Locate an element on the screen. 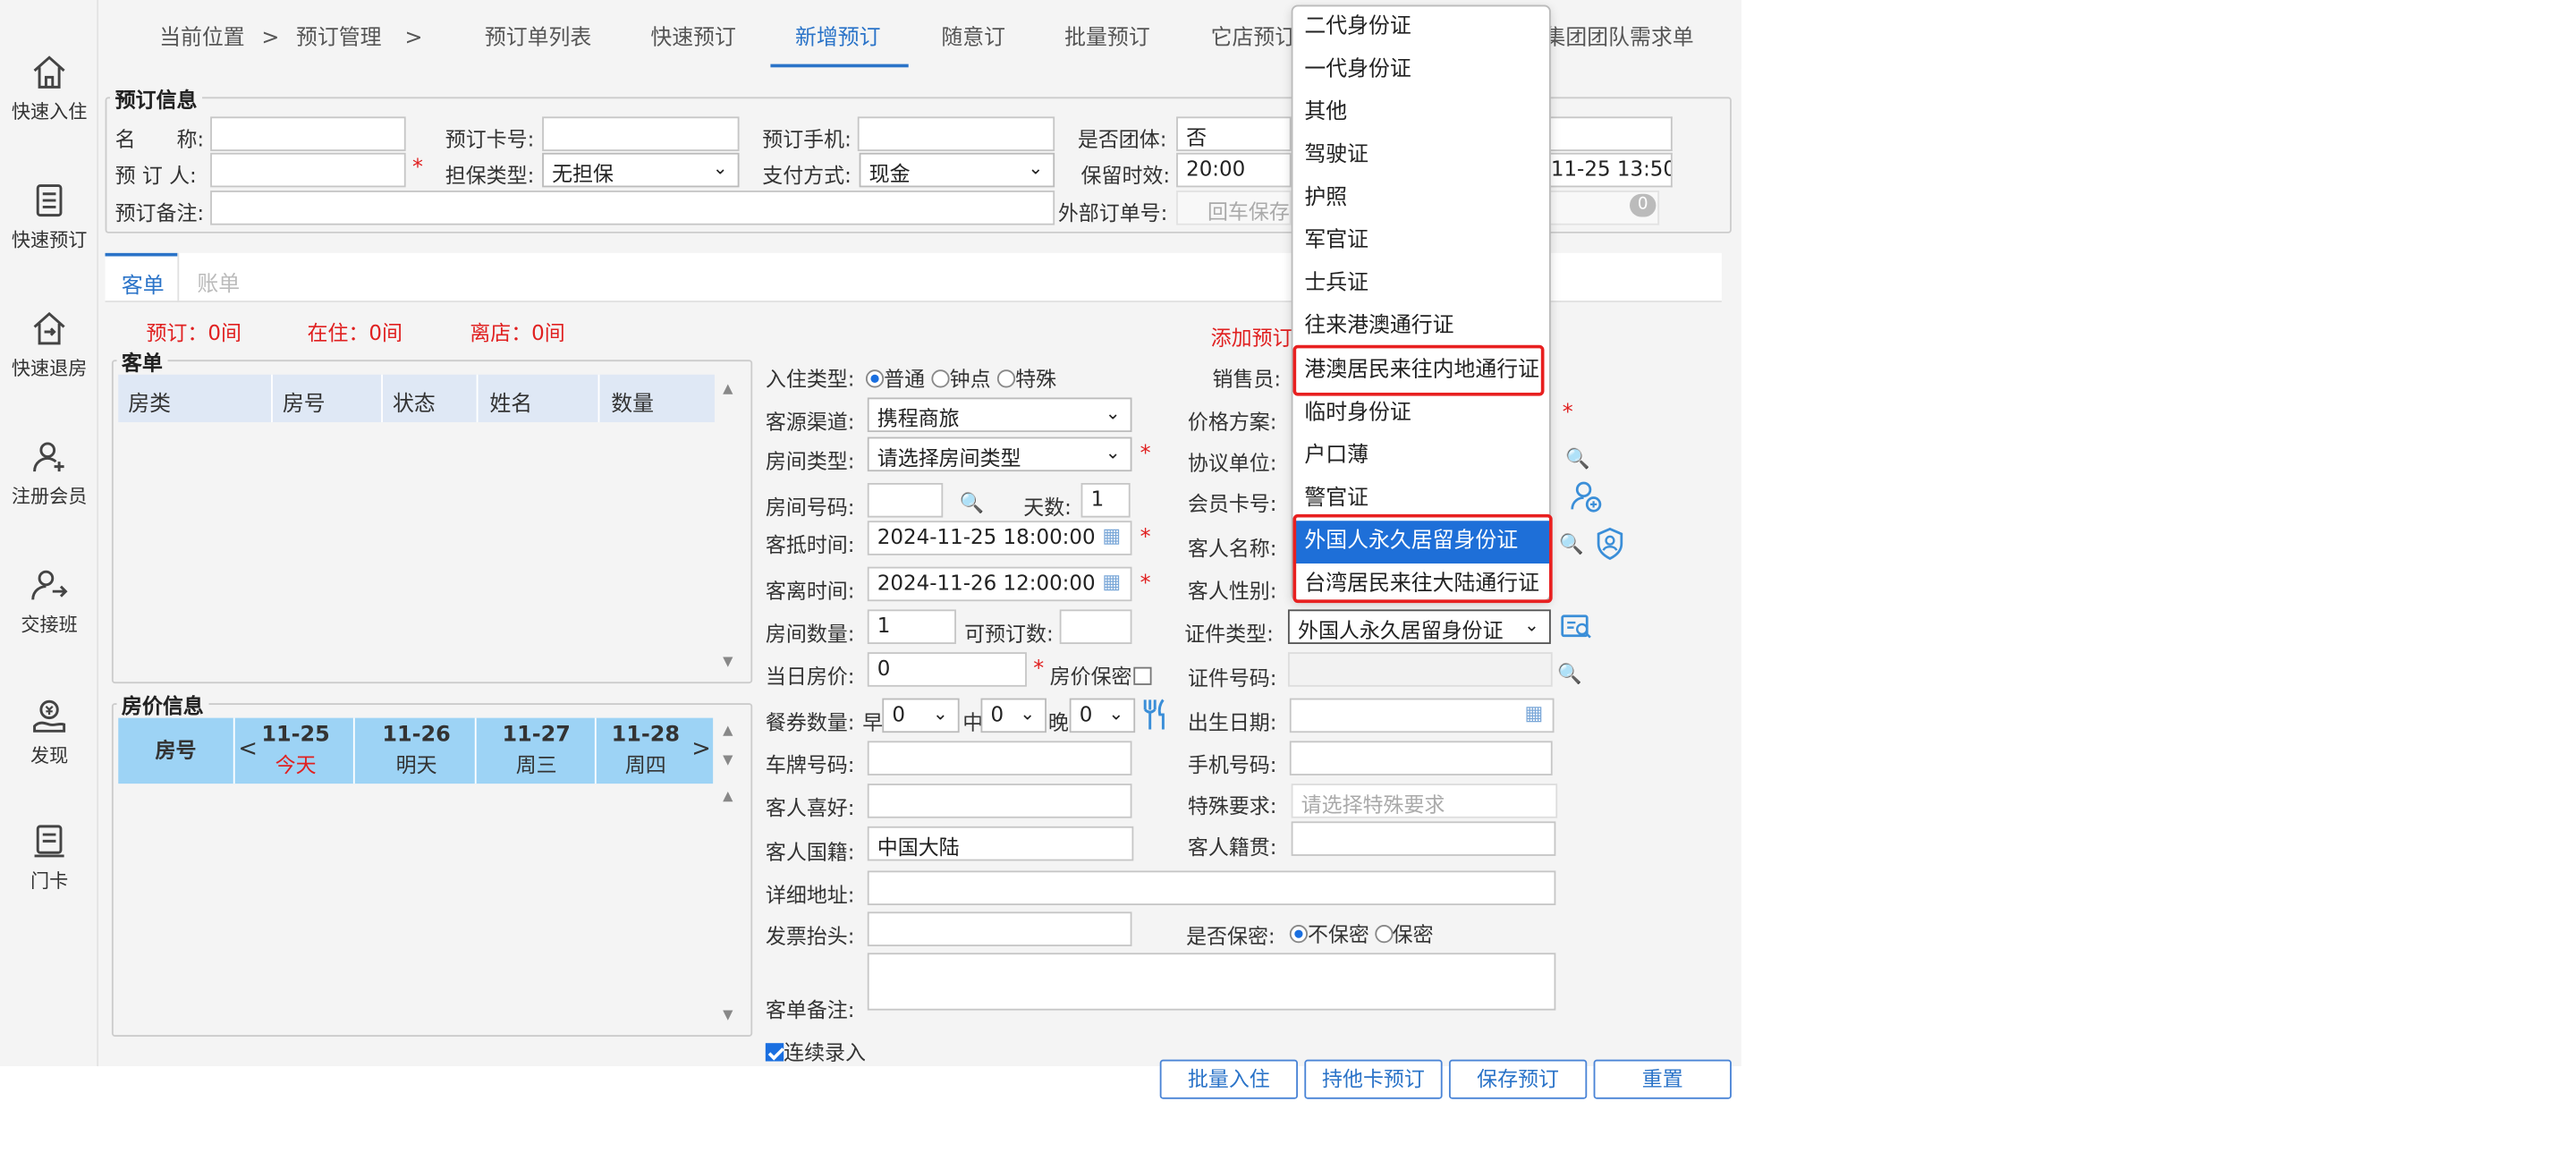 This screenshot has width=2576, height=1161. days-input: 1 is located at coordinates (1105, 500).